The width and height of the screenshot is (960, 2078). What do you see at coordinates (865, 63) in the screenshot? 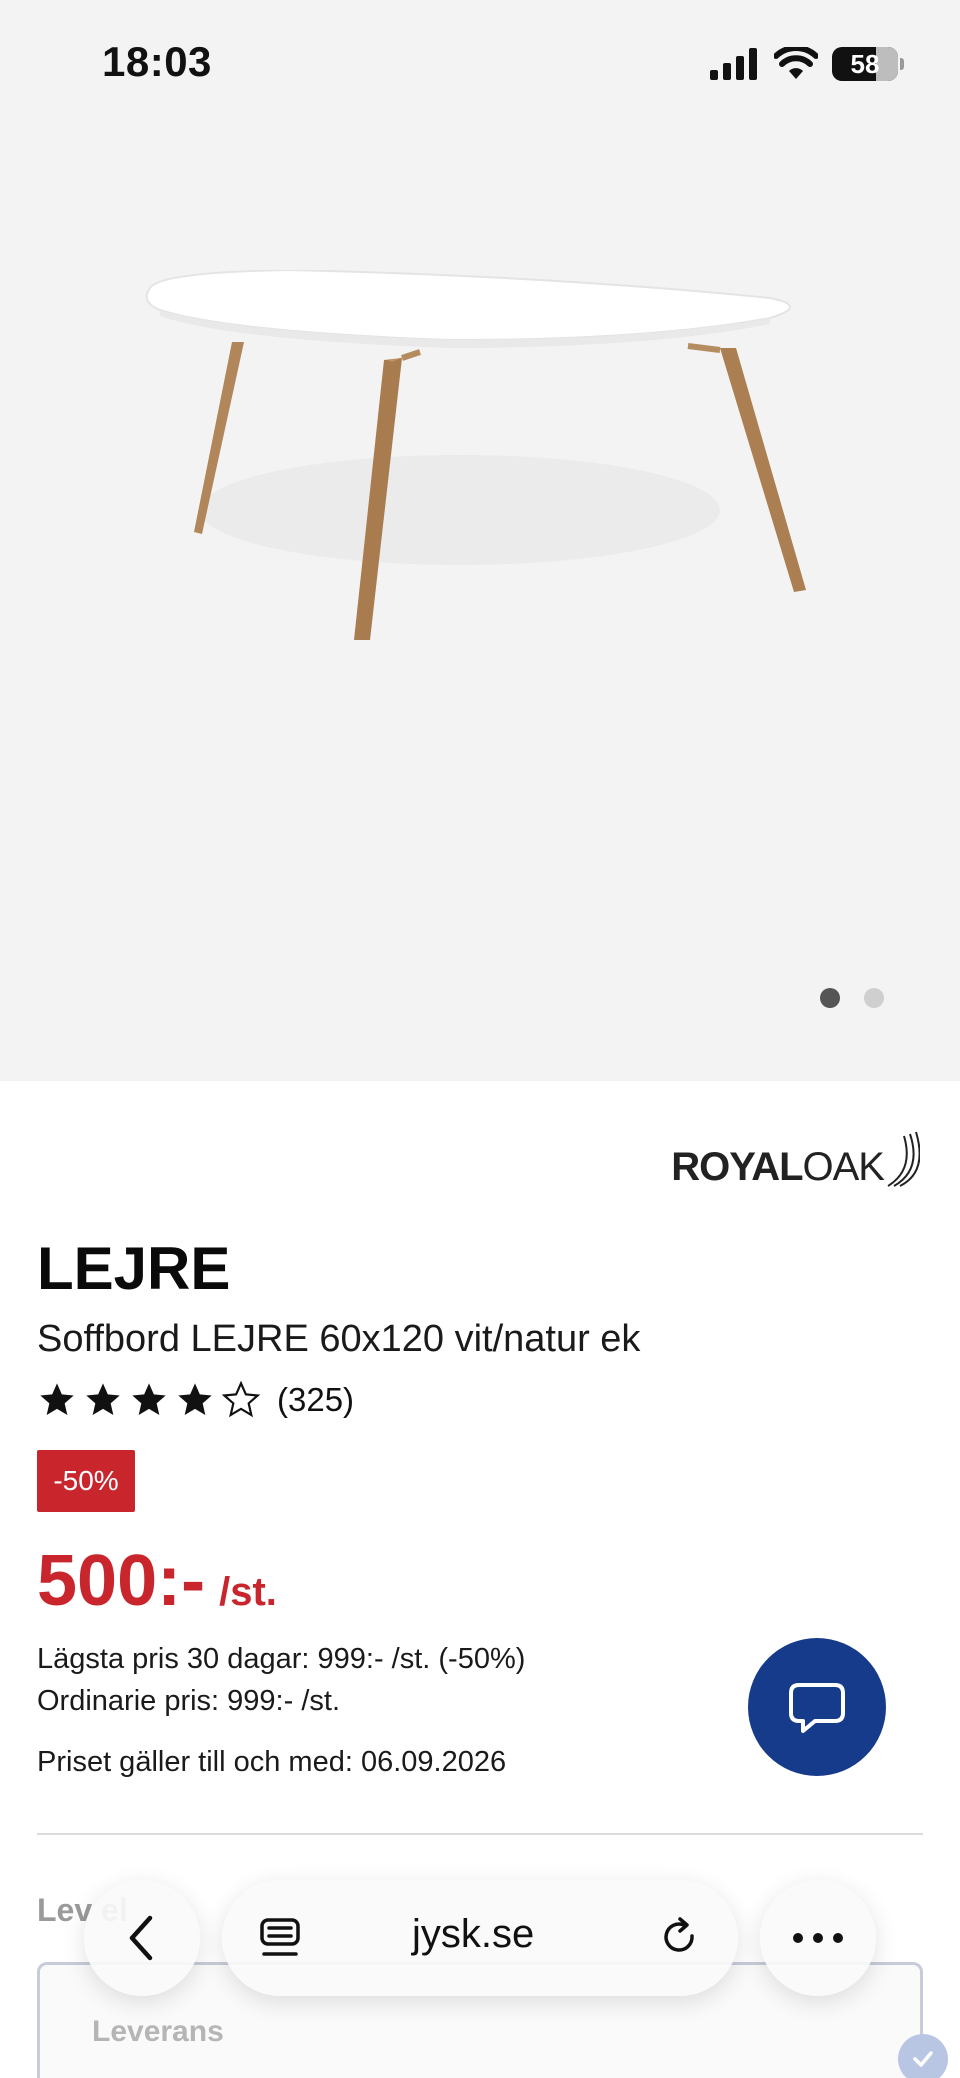
I see `battery-level: 58` at bounding box center [865, 63].